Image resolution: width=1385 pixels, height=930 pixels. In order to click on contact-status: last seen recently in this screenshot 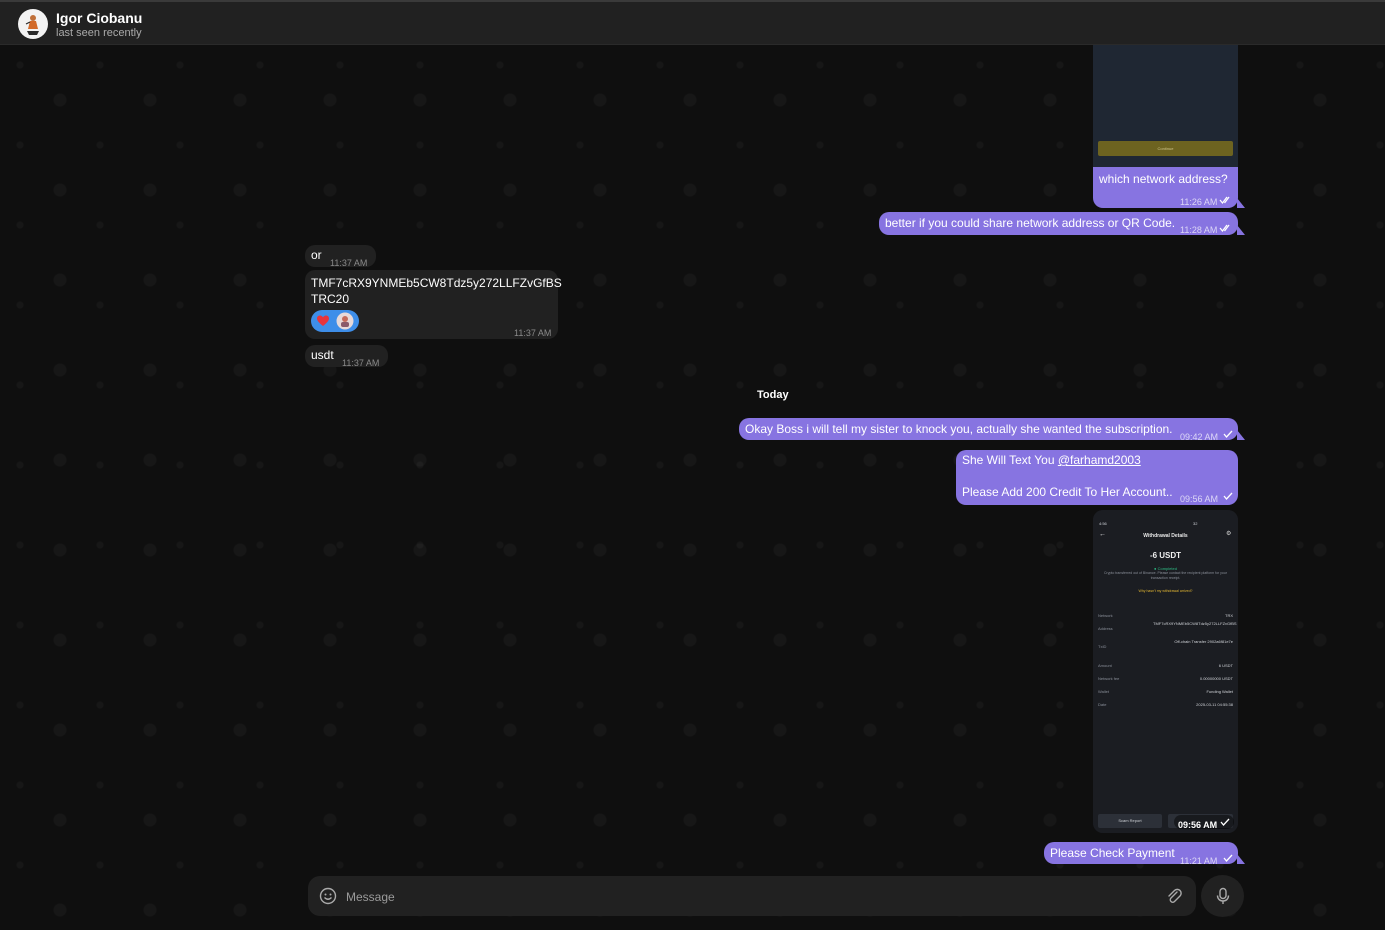, I will do `click(99, 33)`.